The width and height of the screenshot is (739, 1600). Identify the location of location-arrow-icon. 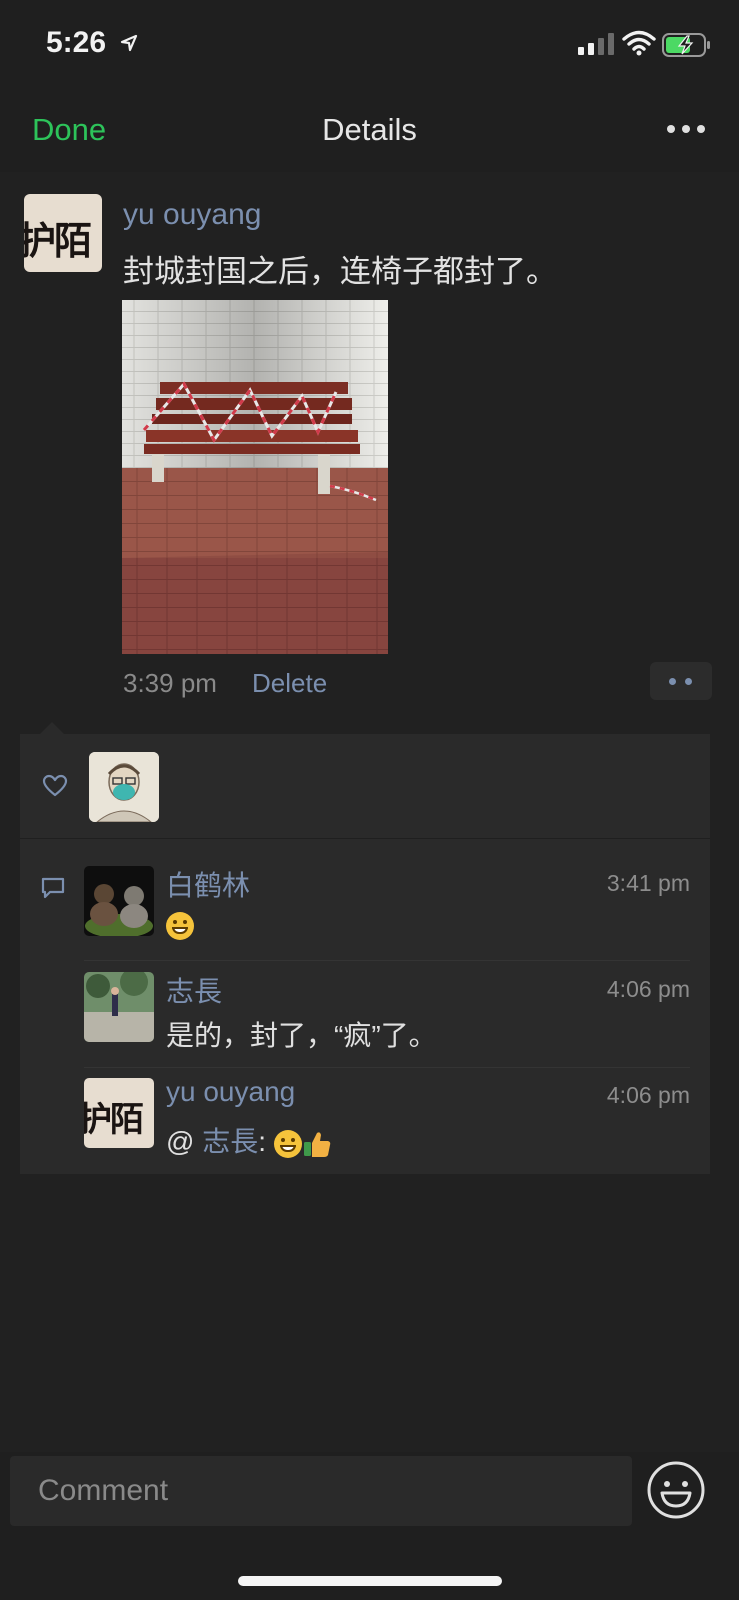
(129, 43).